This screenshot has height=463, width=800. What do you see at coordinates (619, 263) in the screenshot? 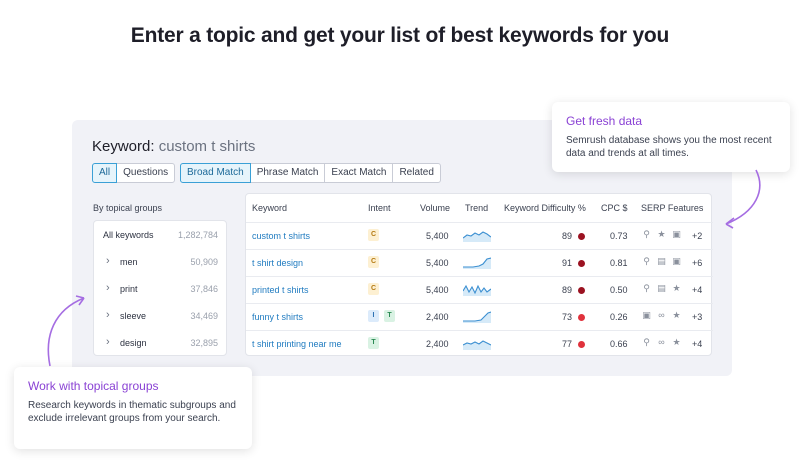
I see `cpc-value: 0.81` at bounding box center [619, 263].